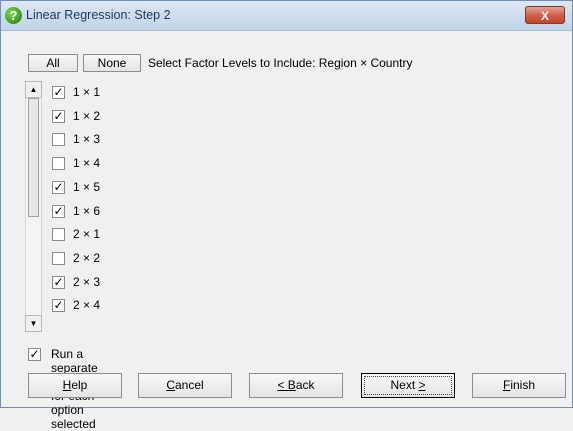 Image resolution: width=573 pixels, height=431 pixels. I want to click on next-label-accel: >, so click(422, 385).